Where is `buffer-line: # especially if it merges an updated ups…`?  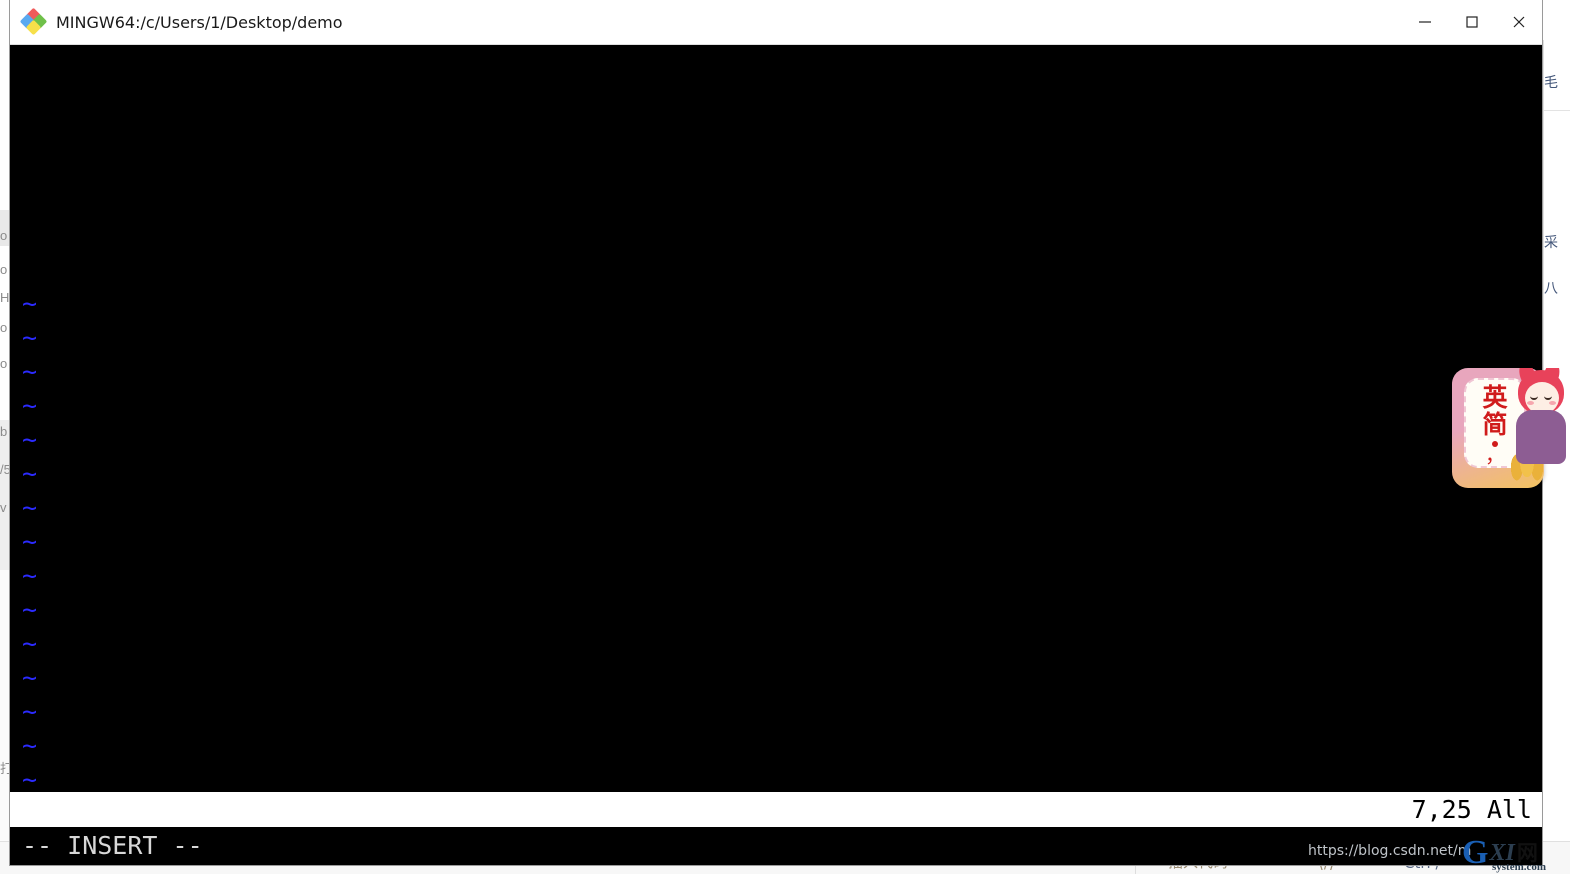
buffer-line: # especially if it merges an updated ups… is located at coordinates (782, 134).